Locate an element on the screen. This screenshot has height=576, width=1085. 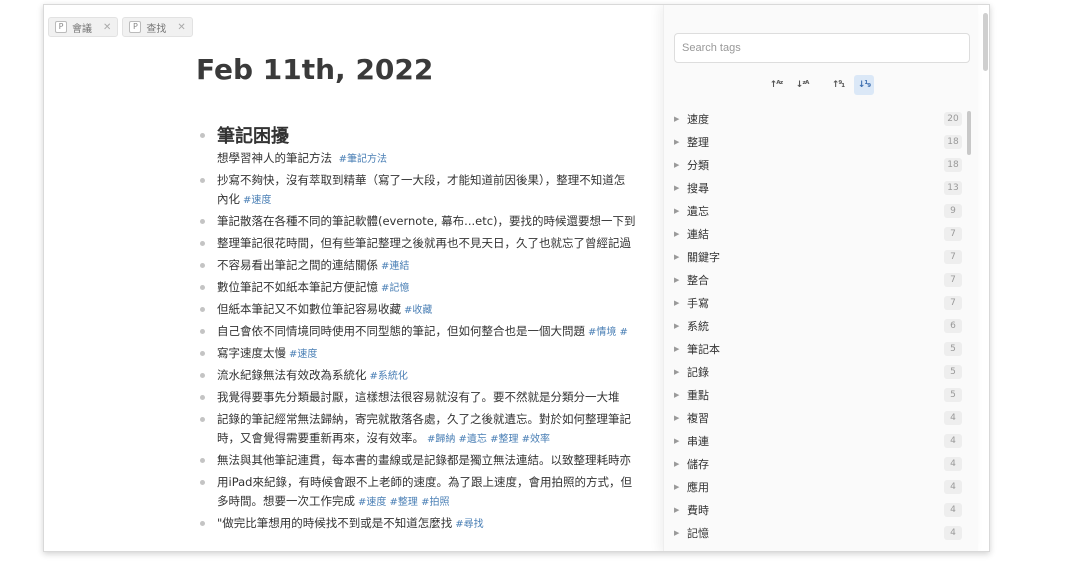
outline-block: 整理筆記很花時間，但有些筆記整理之後就再也不見天日，久了也就忘了曾經記過 is located at coordinates (430, 245).